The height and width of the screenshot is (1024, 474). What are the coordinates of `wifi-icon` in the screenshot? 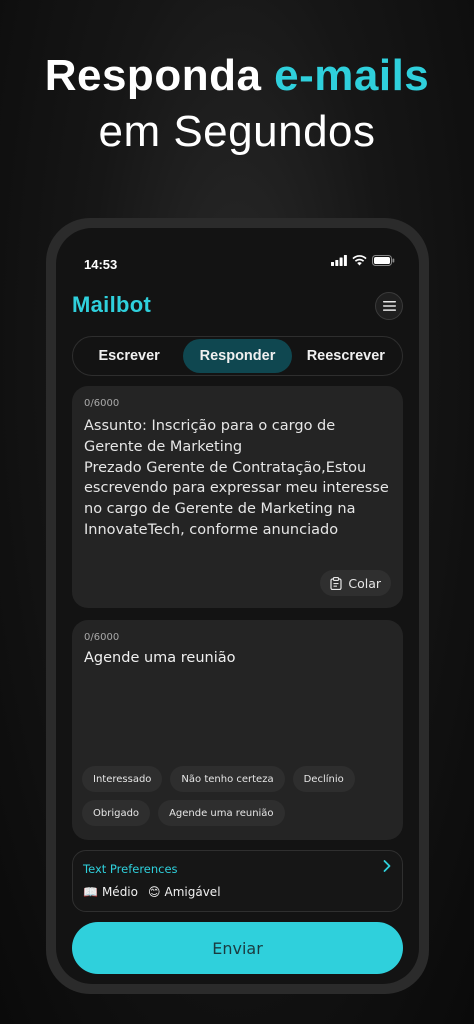 It's located at (359, 260).